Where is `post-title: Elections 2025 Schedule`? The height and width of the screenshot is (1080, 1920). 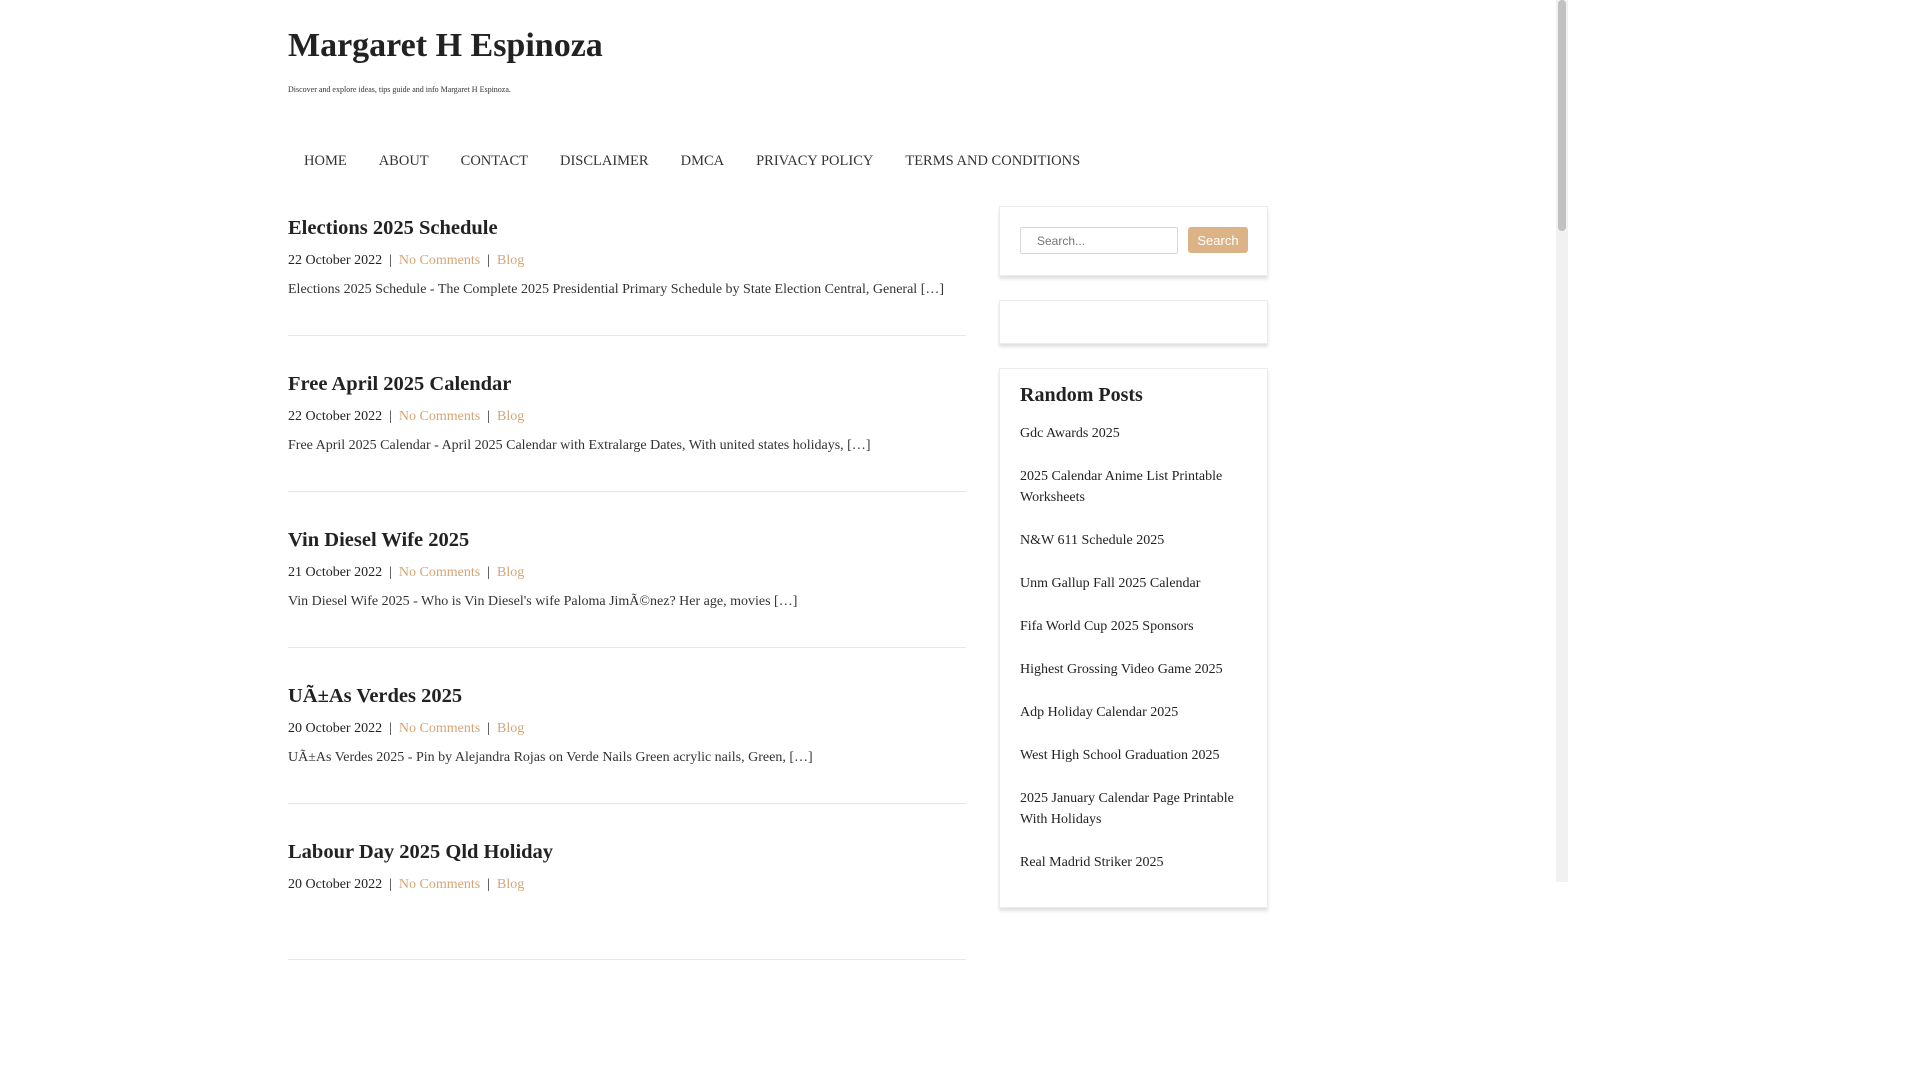
post-title: Elections 2025 Schedule is located at coordinates (393, 228).